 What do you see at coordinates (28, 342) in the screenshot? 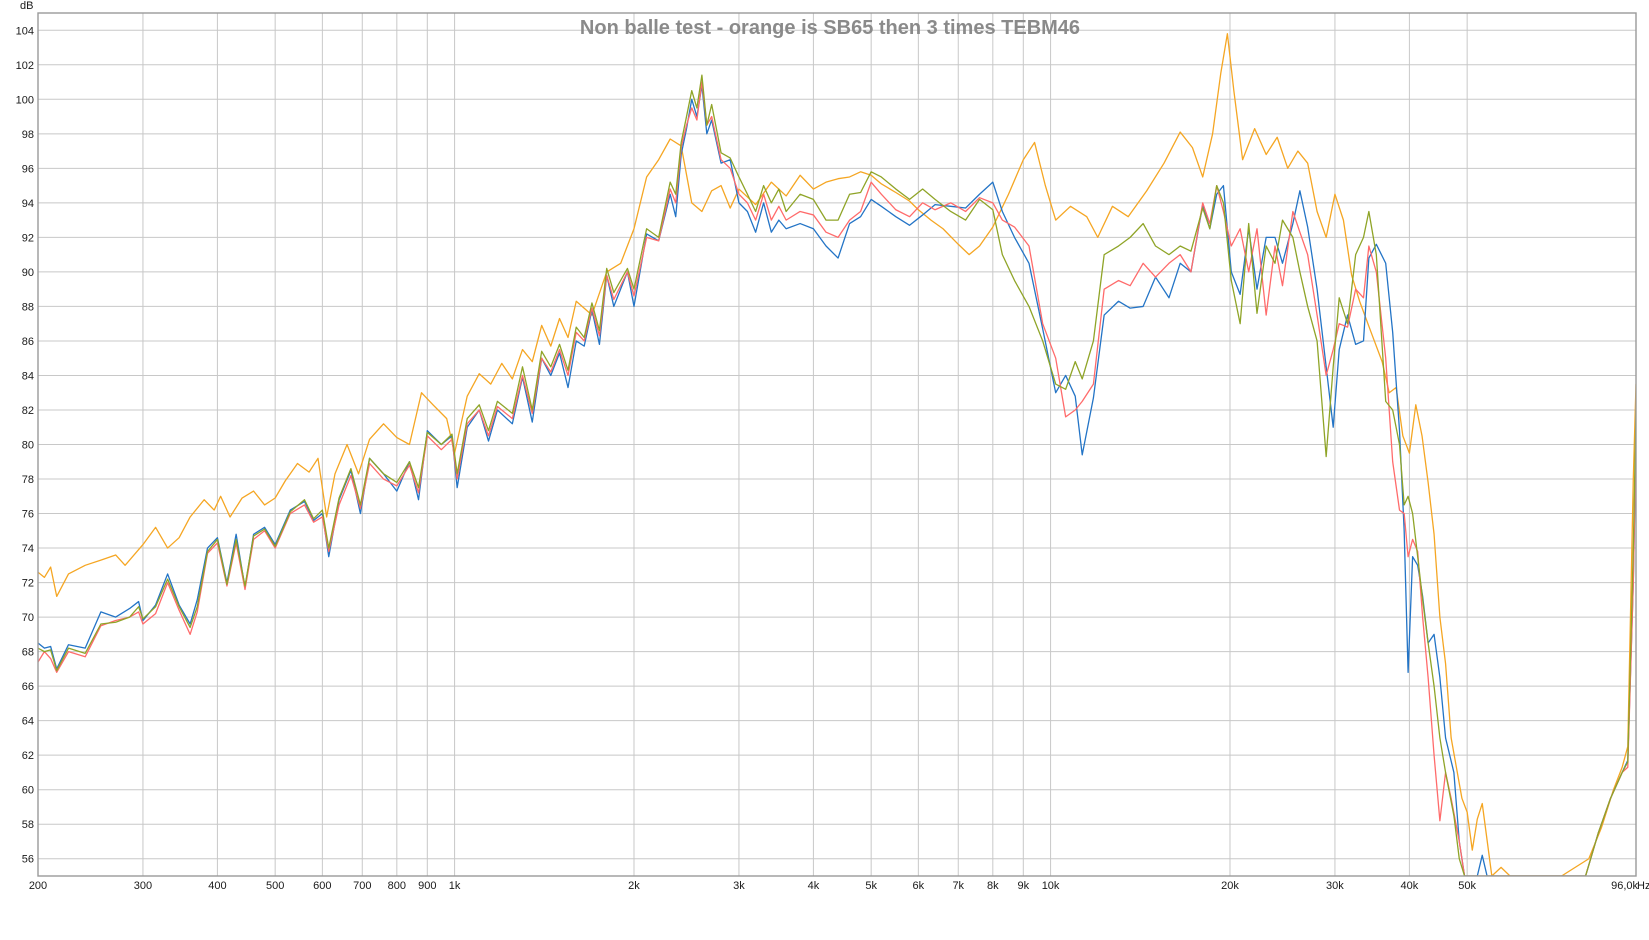
I see `y-tick-label: 86` at bounding box center [28, 342].